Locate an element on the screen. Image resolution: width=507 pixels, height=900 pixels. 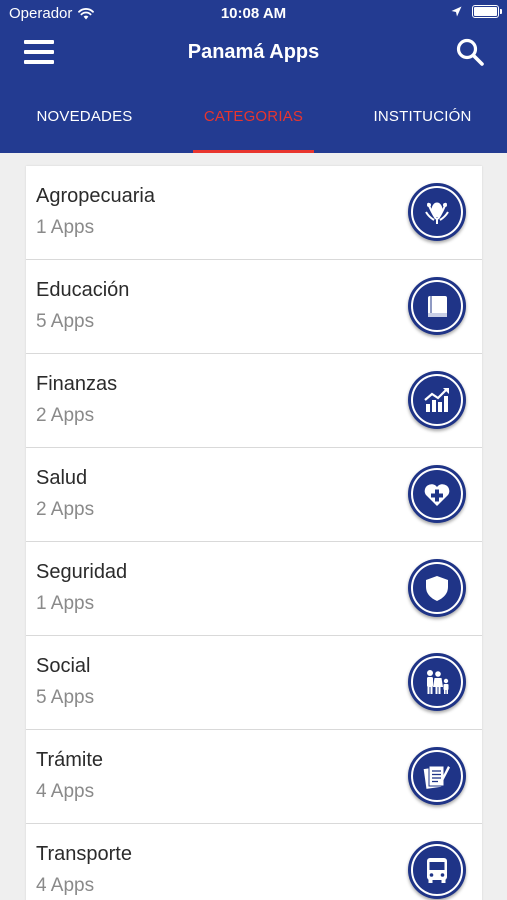
tab-bar: NOVEDADES CATEGORIAS INSTITUCIÓN is located at coordinates (253, 124).